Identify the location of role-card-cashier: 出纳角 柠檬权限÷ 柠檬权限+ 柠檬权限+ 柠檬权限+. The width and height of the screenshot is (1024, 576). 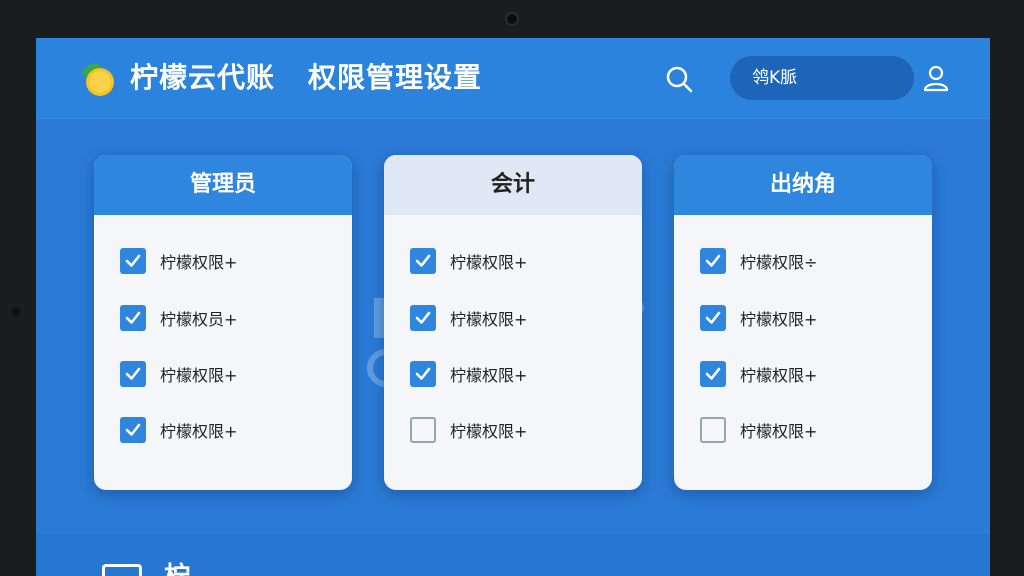
(803, 322).